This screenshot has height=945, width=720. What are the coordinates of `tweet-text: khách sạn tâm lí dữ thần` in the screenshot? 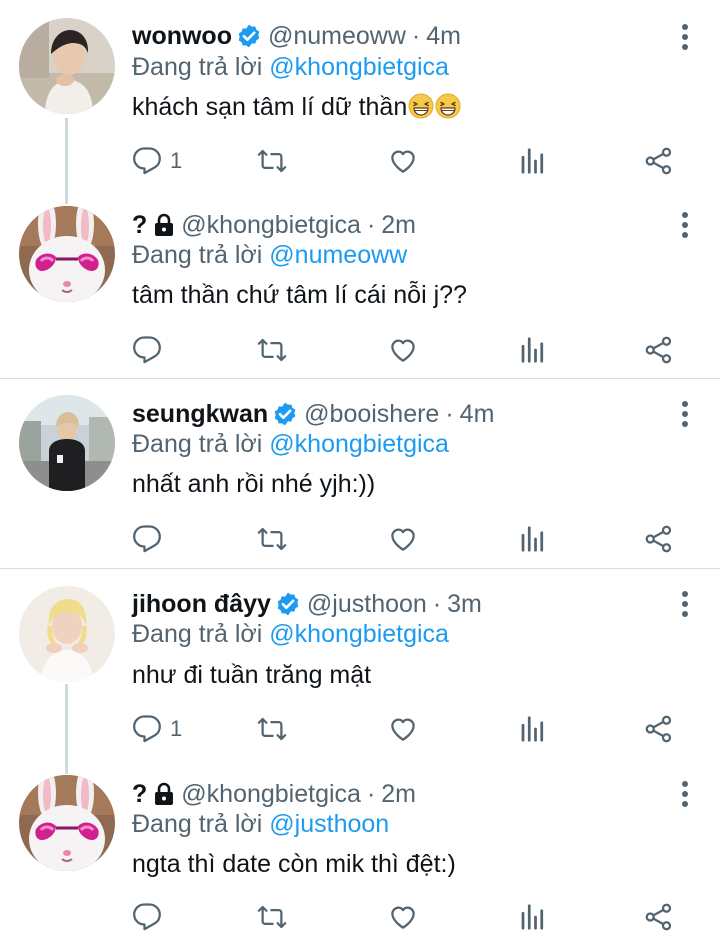 It's located at (296, 107).